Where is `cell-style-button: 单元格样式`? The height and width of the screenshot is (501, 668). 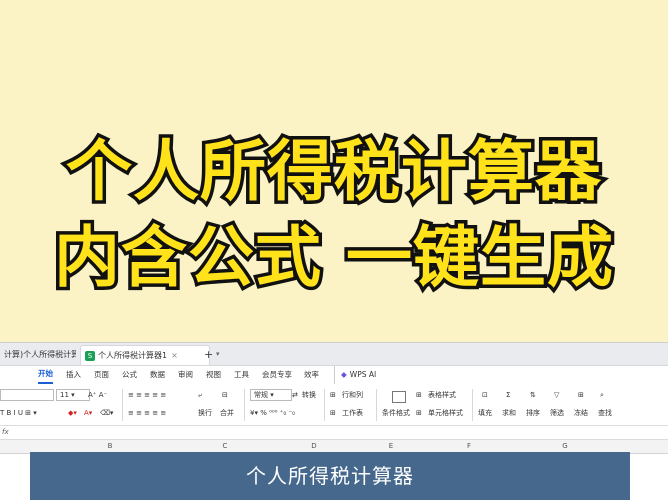
cell-style-button: 单元格样式 is located at coordinates (445, 413).